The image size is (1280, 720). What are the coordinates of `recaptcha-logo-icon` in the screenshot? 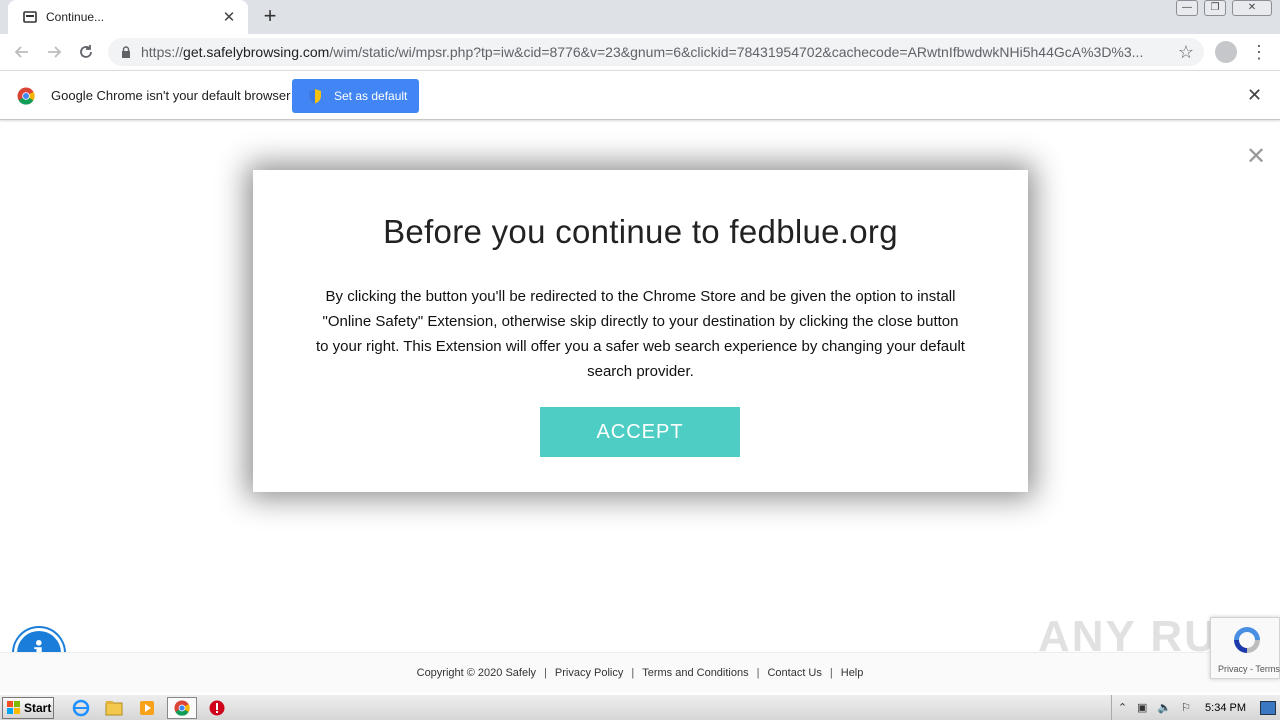 It's located at (1247, 640).